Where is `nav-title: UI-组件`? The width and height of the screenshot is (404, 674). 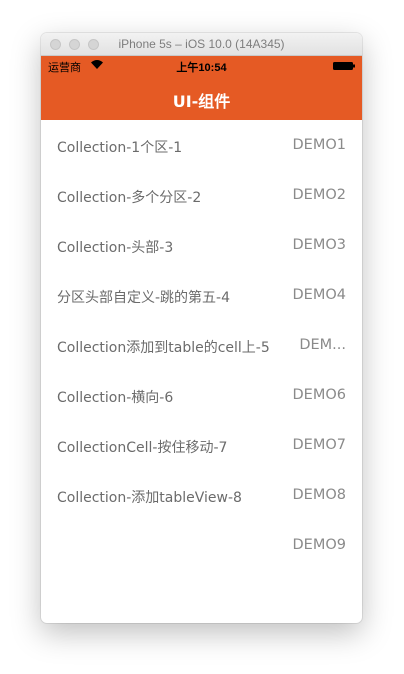
nav-title: UI-组件 is located at coordinates (201, 101).